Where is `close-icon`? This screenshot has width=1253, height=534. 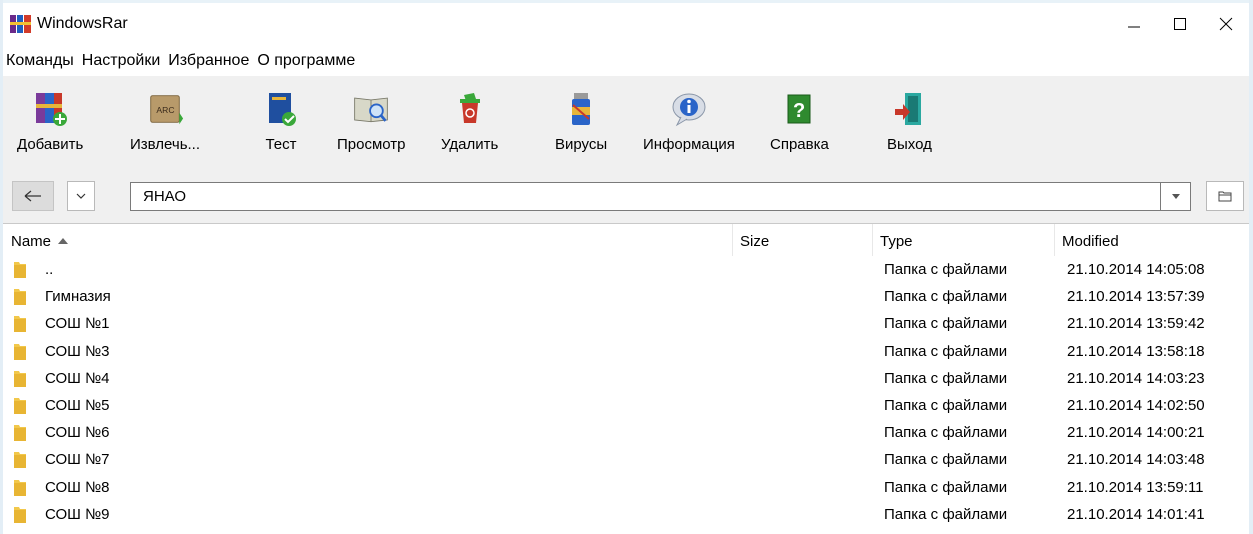 close-icon is located at coordinates (1226, 24).